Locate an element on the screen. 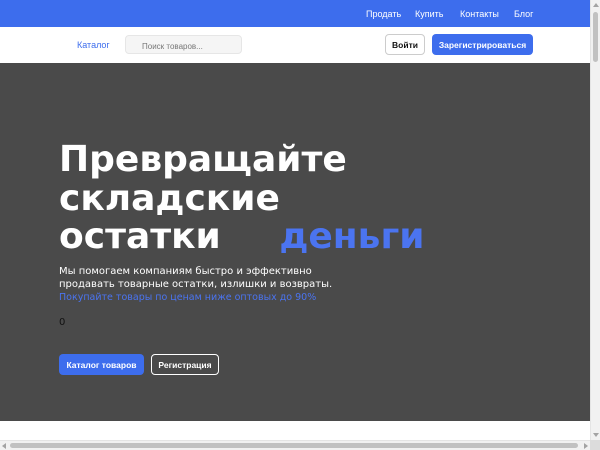  search-box is located at coordinates (183, 45).